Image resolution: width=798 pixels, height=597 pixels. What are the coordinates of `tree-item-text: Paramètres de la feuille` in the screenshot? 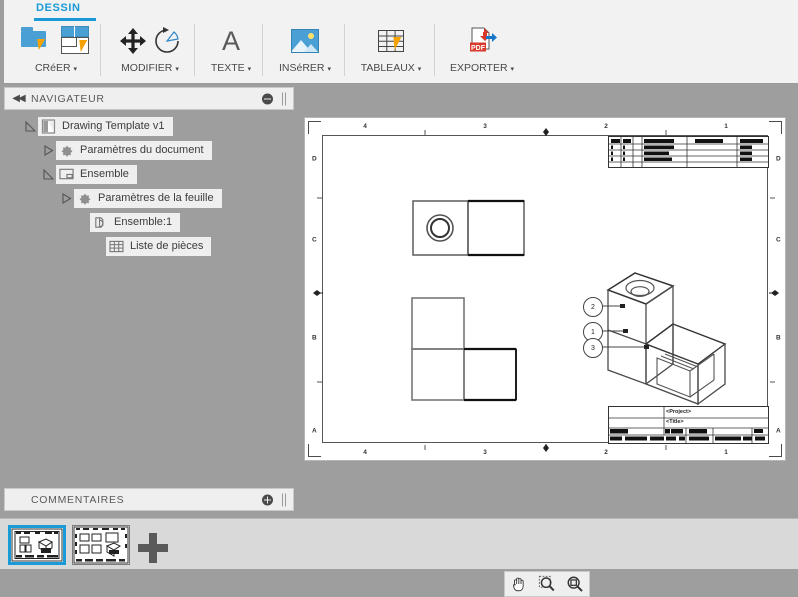 It's located at (156, 198).